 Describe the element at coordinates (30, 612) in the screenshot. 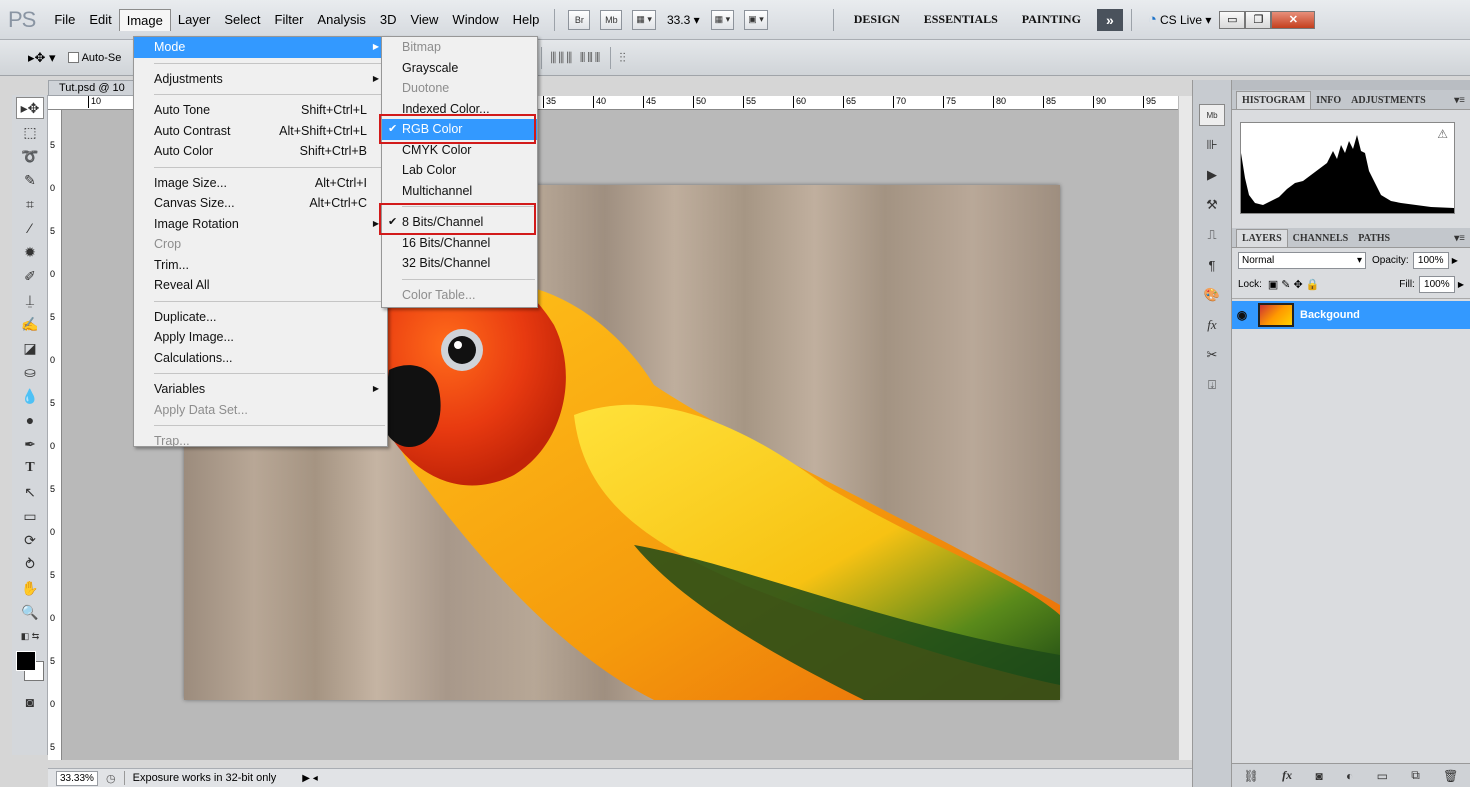

I see `zoom-tool-icon: 🔍` at that location.